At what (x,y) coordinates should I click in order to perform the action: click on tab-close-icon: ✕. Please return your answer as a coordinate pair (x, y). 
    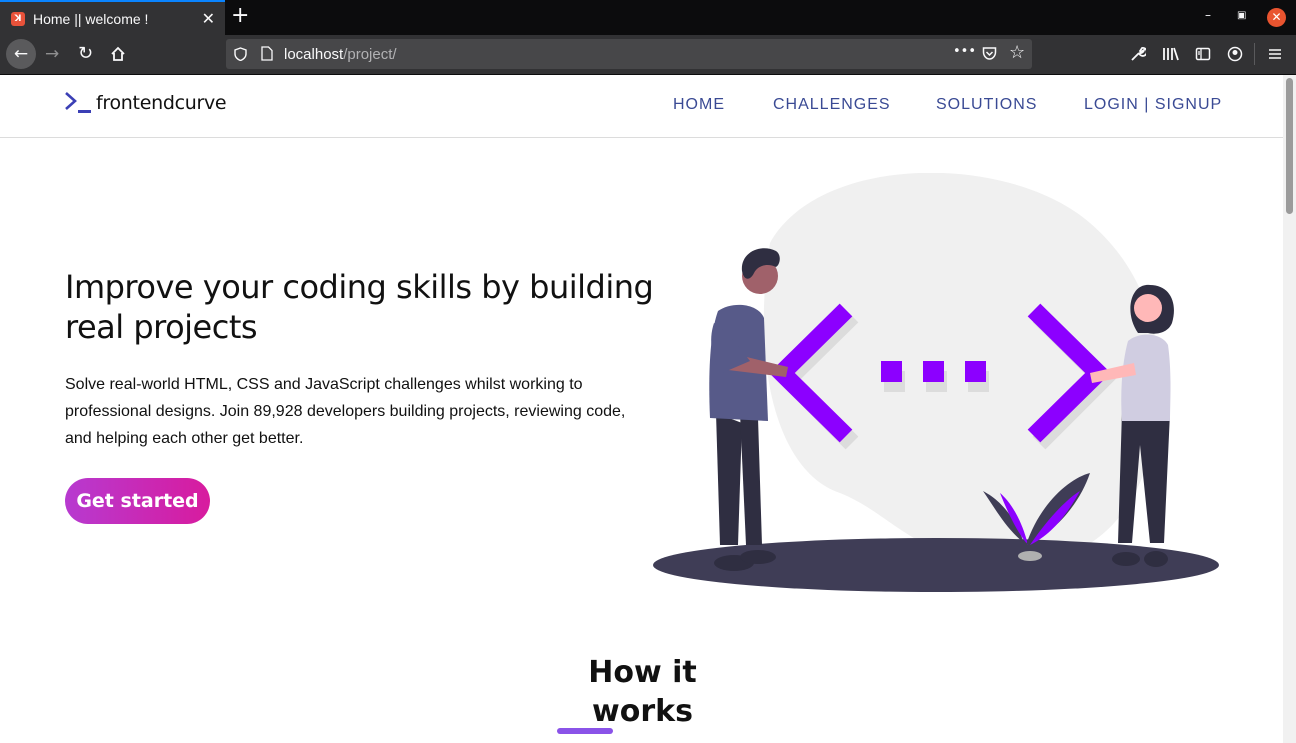
    Looking at the image, I should click on (208, 18).